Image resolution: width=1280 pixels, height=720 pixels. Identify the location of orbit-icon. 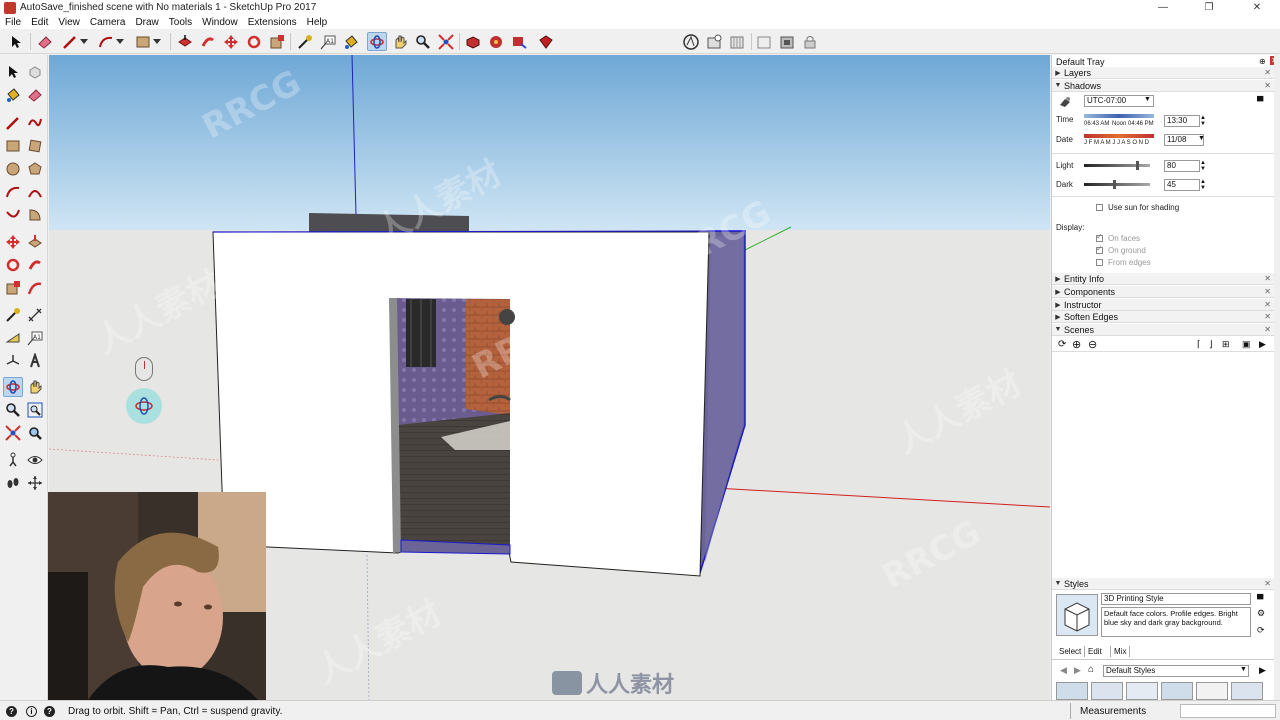
(13, 387).